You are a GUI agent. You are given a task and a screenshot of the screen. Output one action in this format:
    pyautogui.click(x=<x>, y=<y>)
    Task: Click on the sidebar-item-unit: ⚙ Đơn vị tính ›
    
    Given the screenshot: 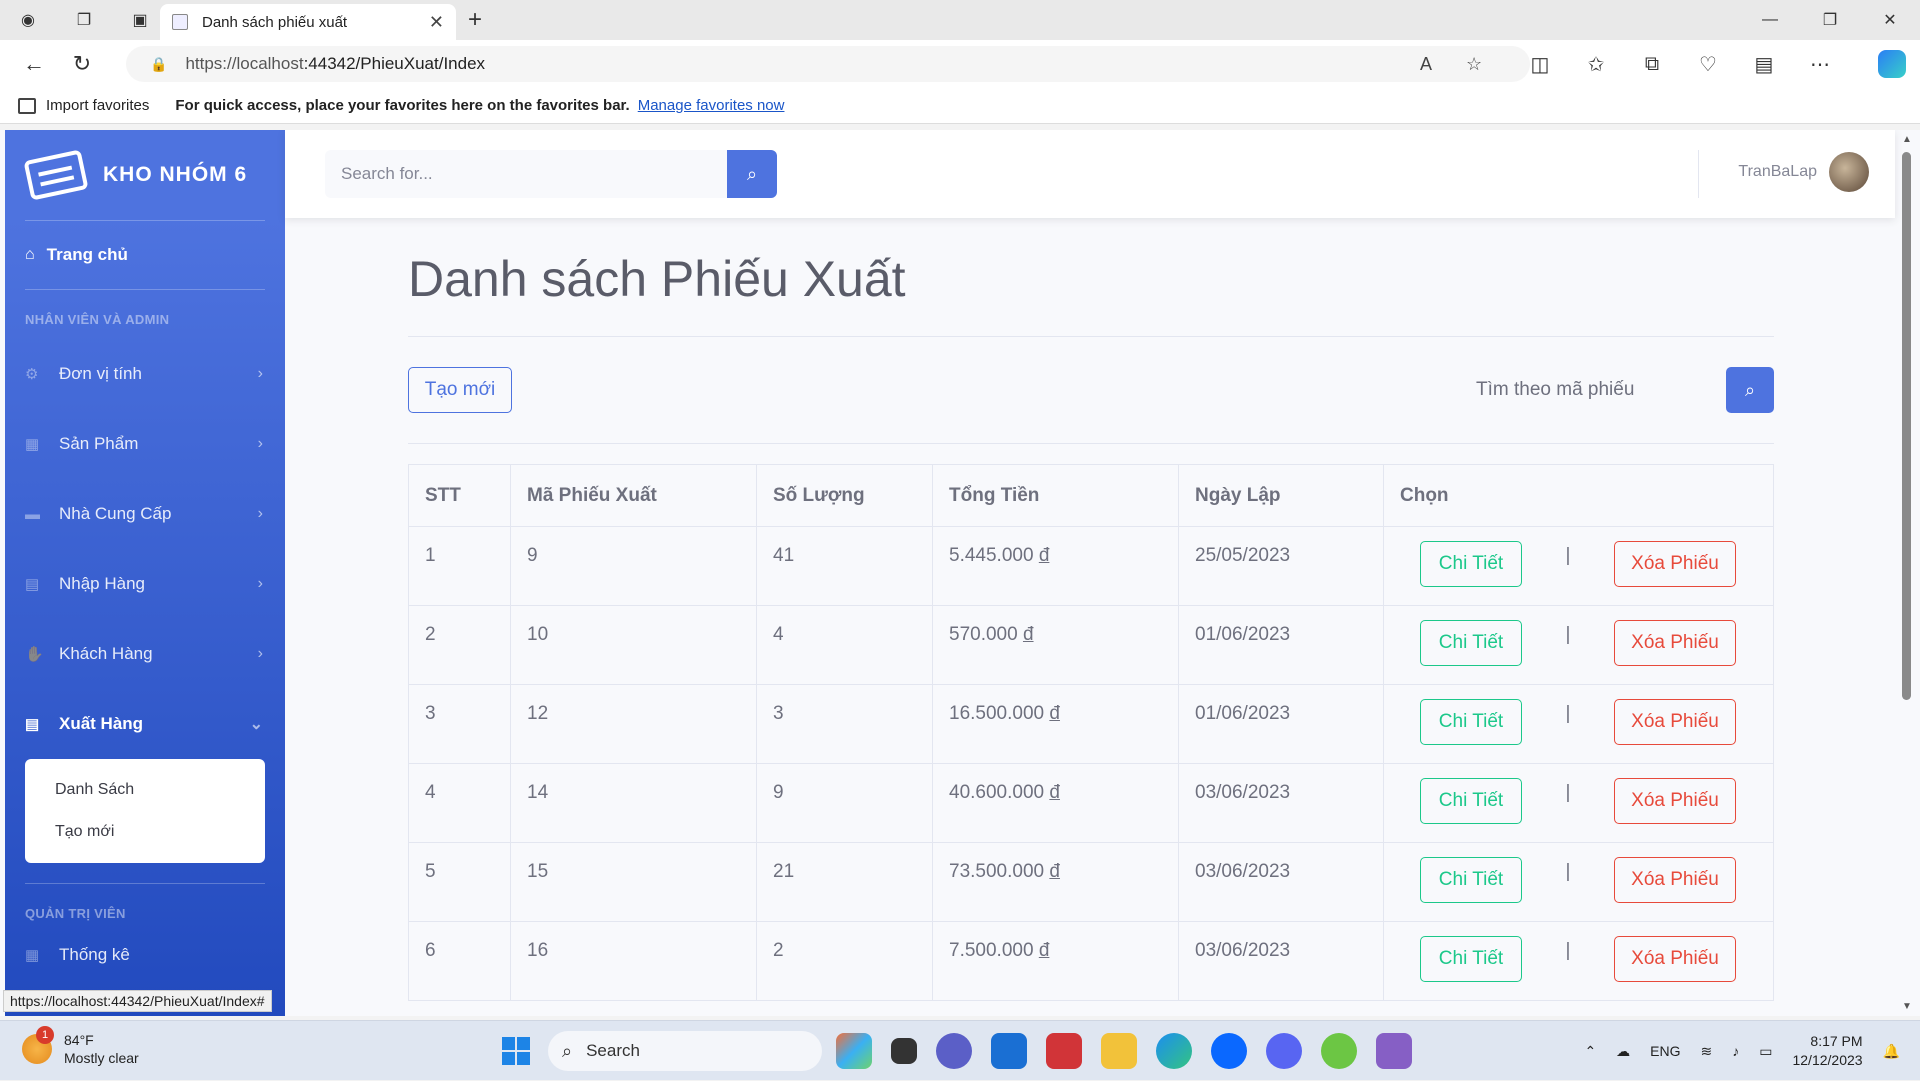 What is the action you would take?
    pyautogui.click(x=145, y=374)
    